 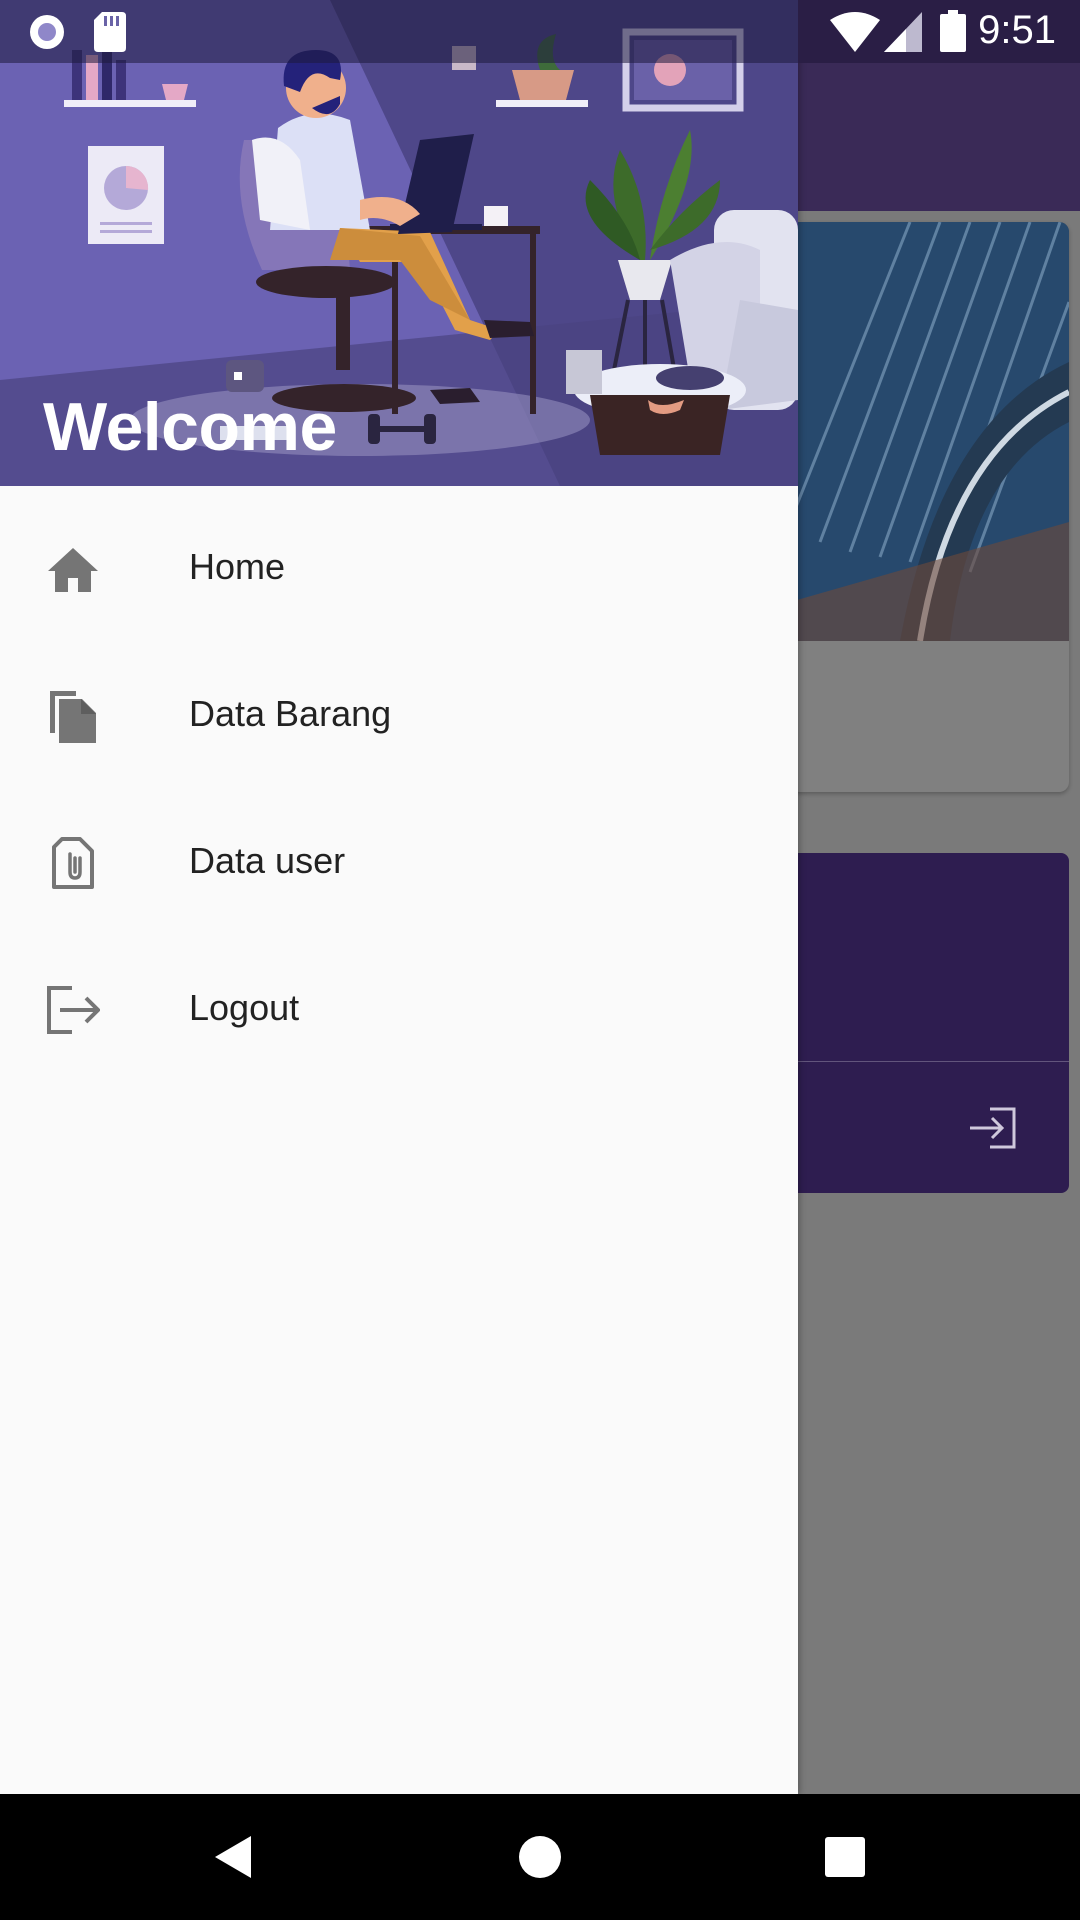 What do you see at coordinates (290, 713) in the screenshot?
I see `menu-item-label: Data Barang` at bounding box center [290, 713].